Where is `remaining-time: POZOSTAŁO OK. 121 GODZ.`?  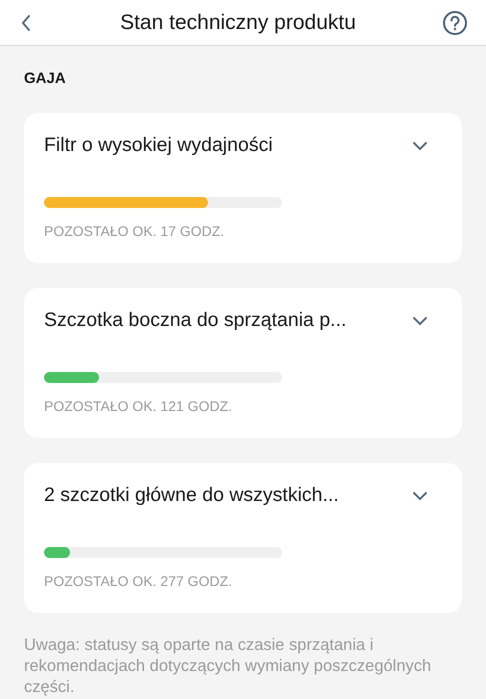 remaining-time: POZOSTAŁO OK. 121 GODZ. is located at coordinates (139, 406).